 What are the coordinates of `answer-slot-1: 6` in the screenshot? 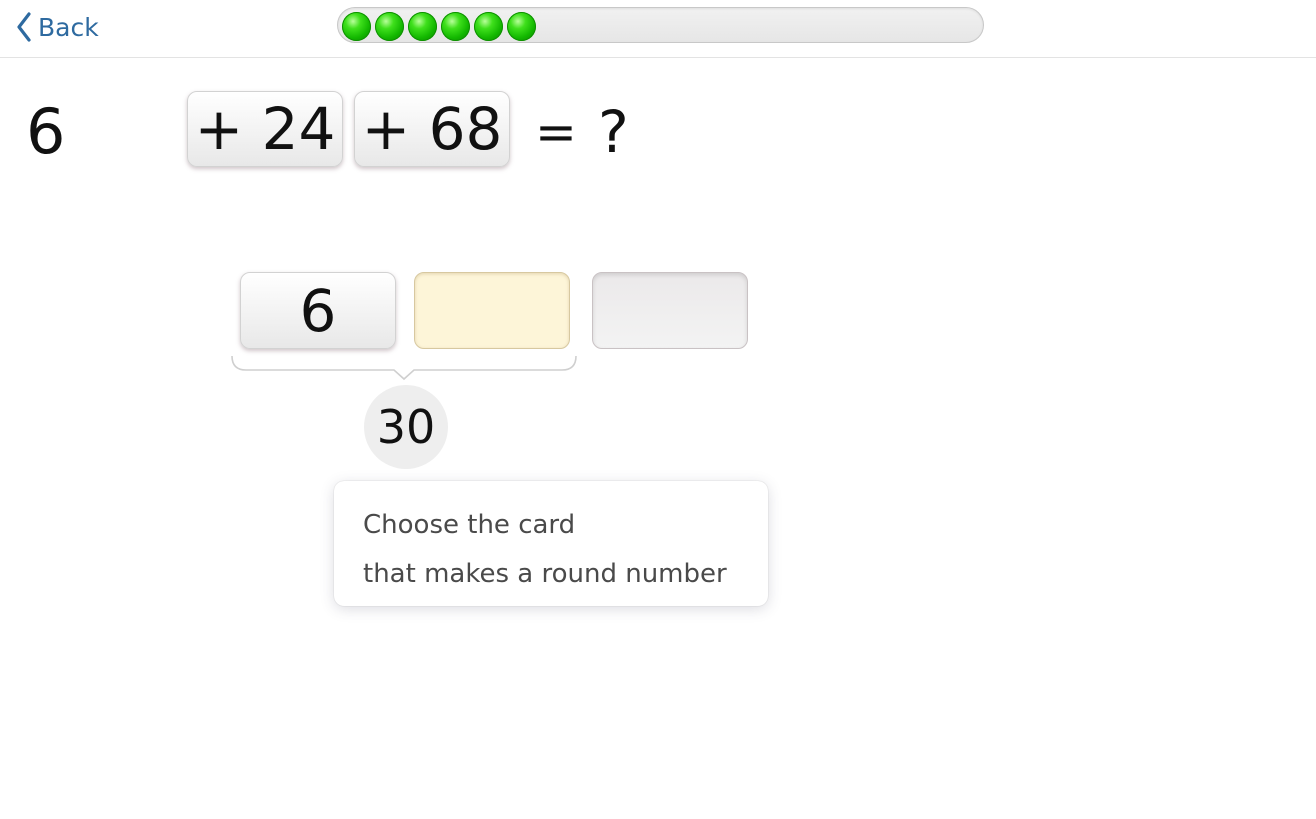 It's located at (318, 310).